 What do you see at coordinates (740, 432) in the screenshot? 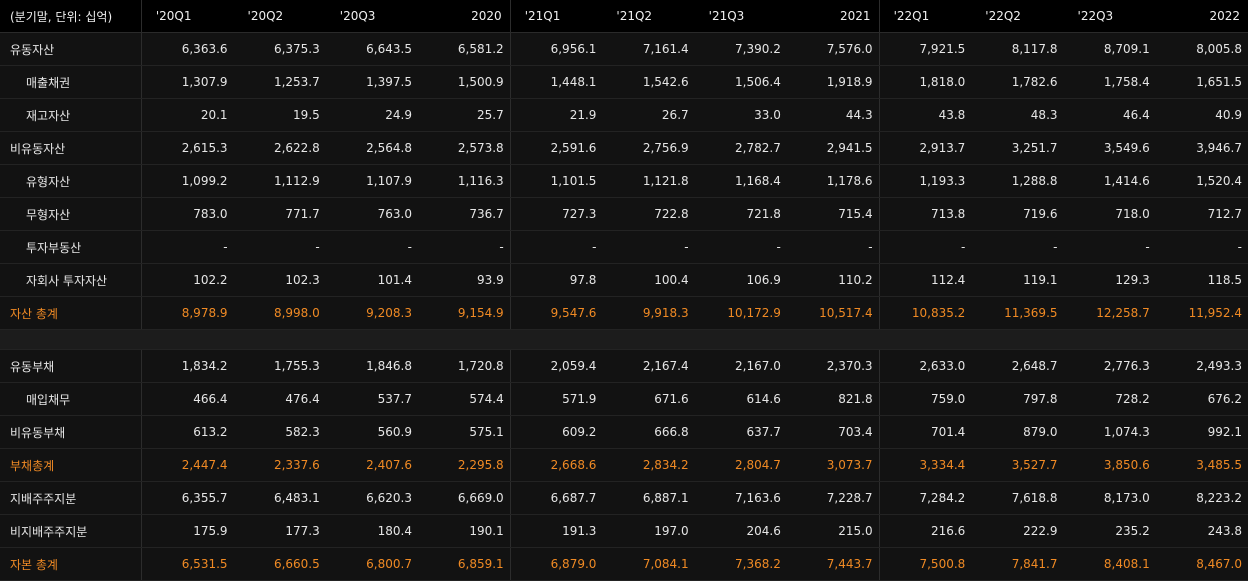
I see `value-cell: 637.7` at bounding box center [740, 432].